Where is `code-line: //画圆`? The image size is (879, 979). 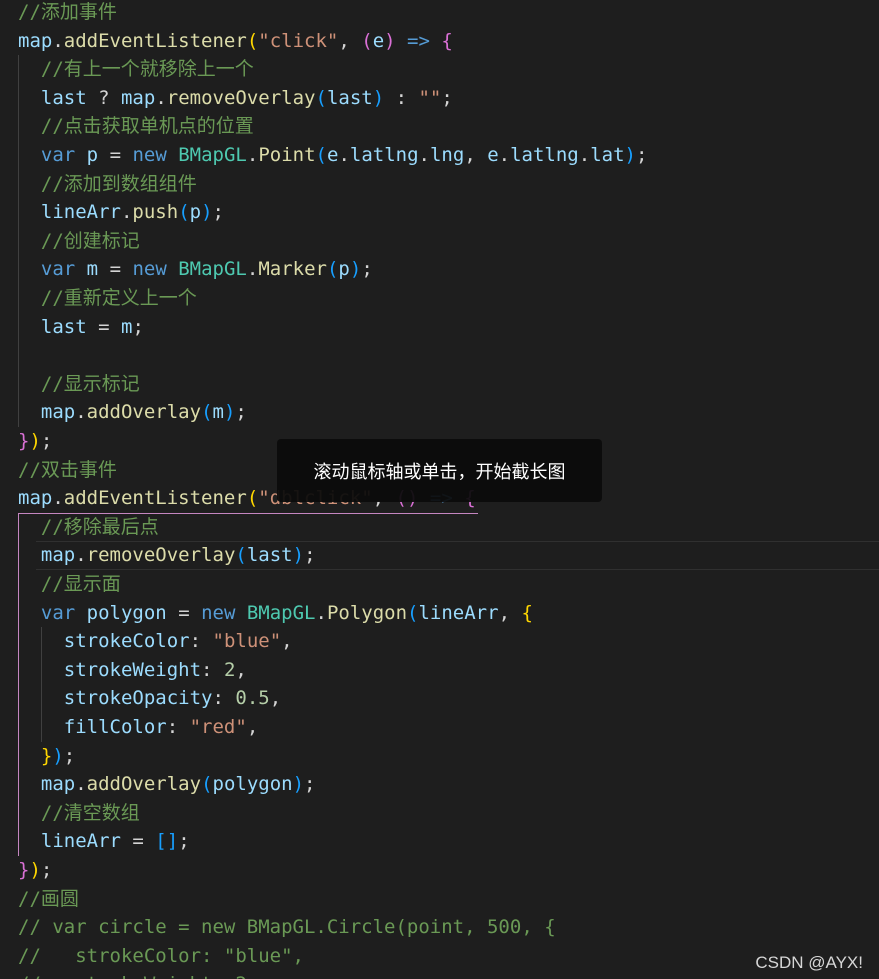 code-line: //画圆 is located at coordinates (48, 899).